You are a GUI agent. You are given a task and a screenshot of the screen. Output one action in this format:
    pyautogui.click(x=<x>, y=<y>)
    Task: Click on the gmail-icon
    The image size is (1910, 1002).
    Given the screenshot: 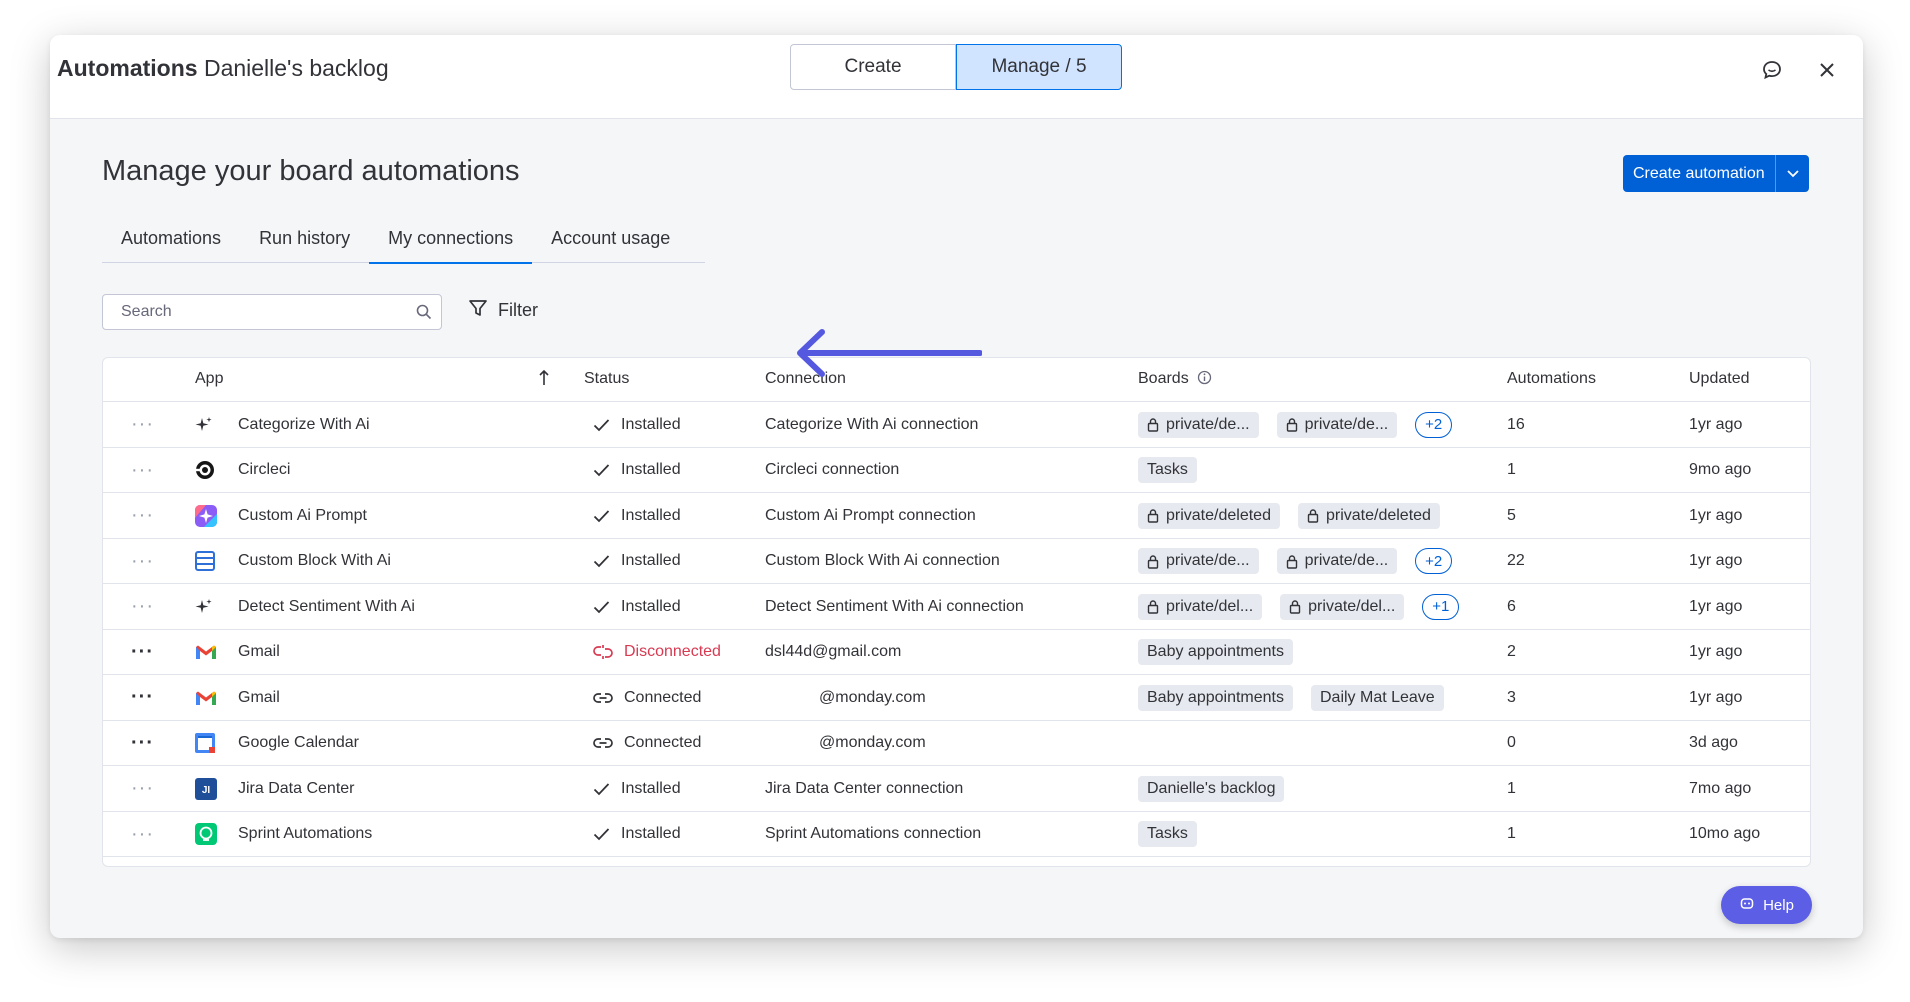 What is the action you would take?
    pyautogui.click(x=206, y=652)
    